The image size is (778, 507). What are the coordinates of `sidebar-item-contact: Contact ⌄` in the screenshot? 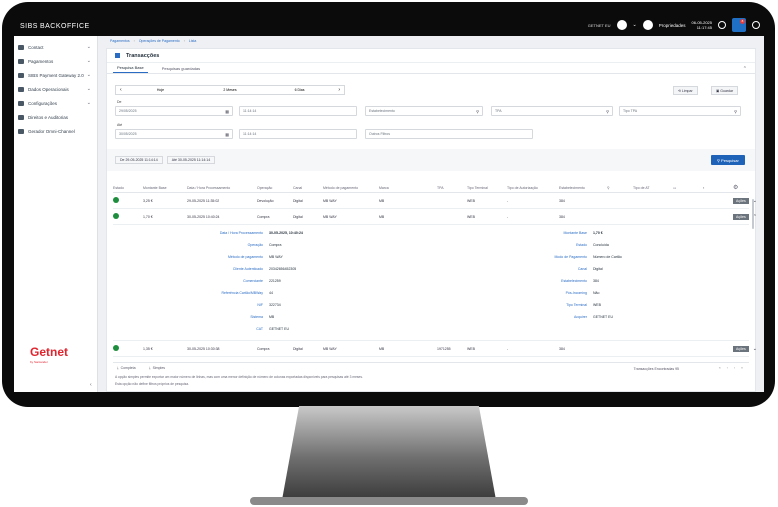 It's located at (55, 47).